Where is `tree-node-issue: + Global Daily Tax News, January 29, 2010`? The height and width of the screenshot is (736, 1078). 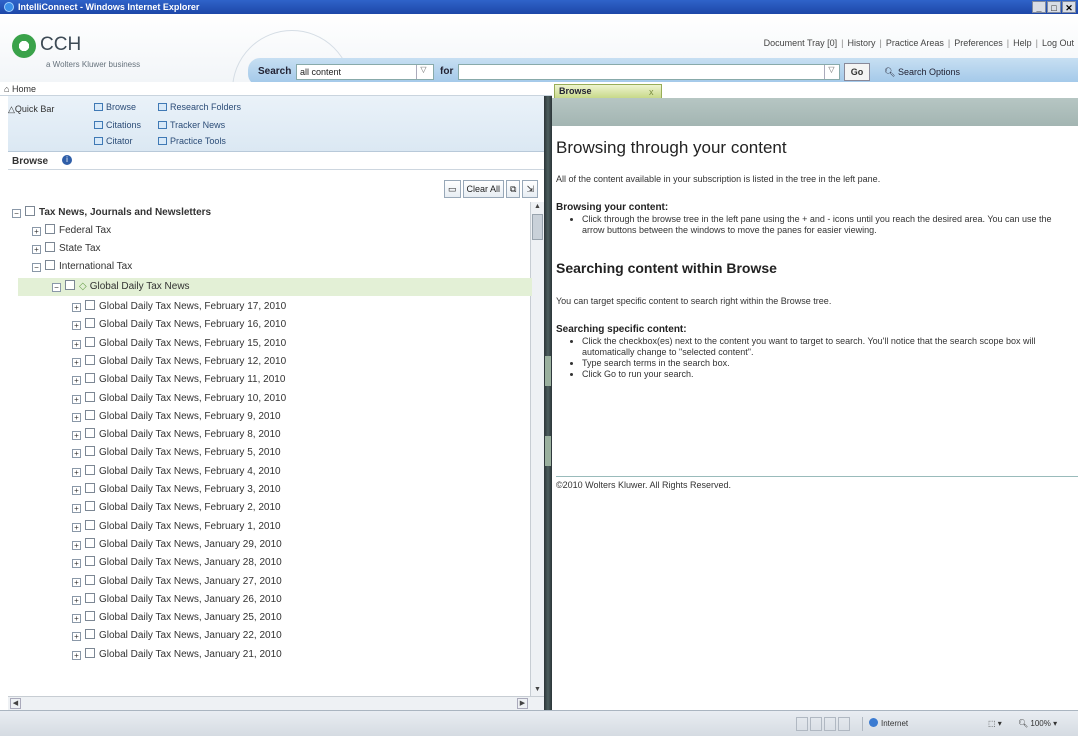
tree-node-issue: + Global Daily Tax News, January 29, 2010 is located at coordinates (177, 546).